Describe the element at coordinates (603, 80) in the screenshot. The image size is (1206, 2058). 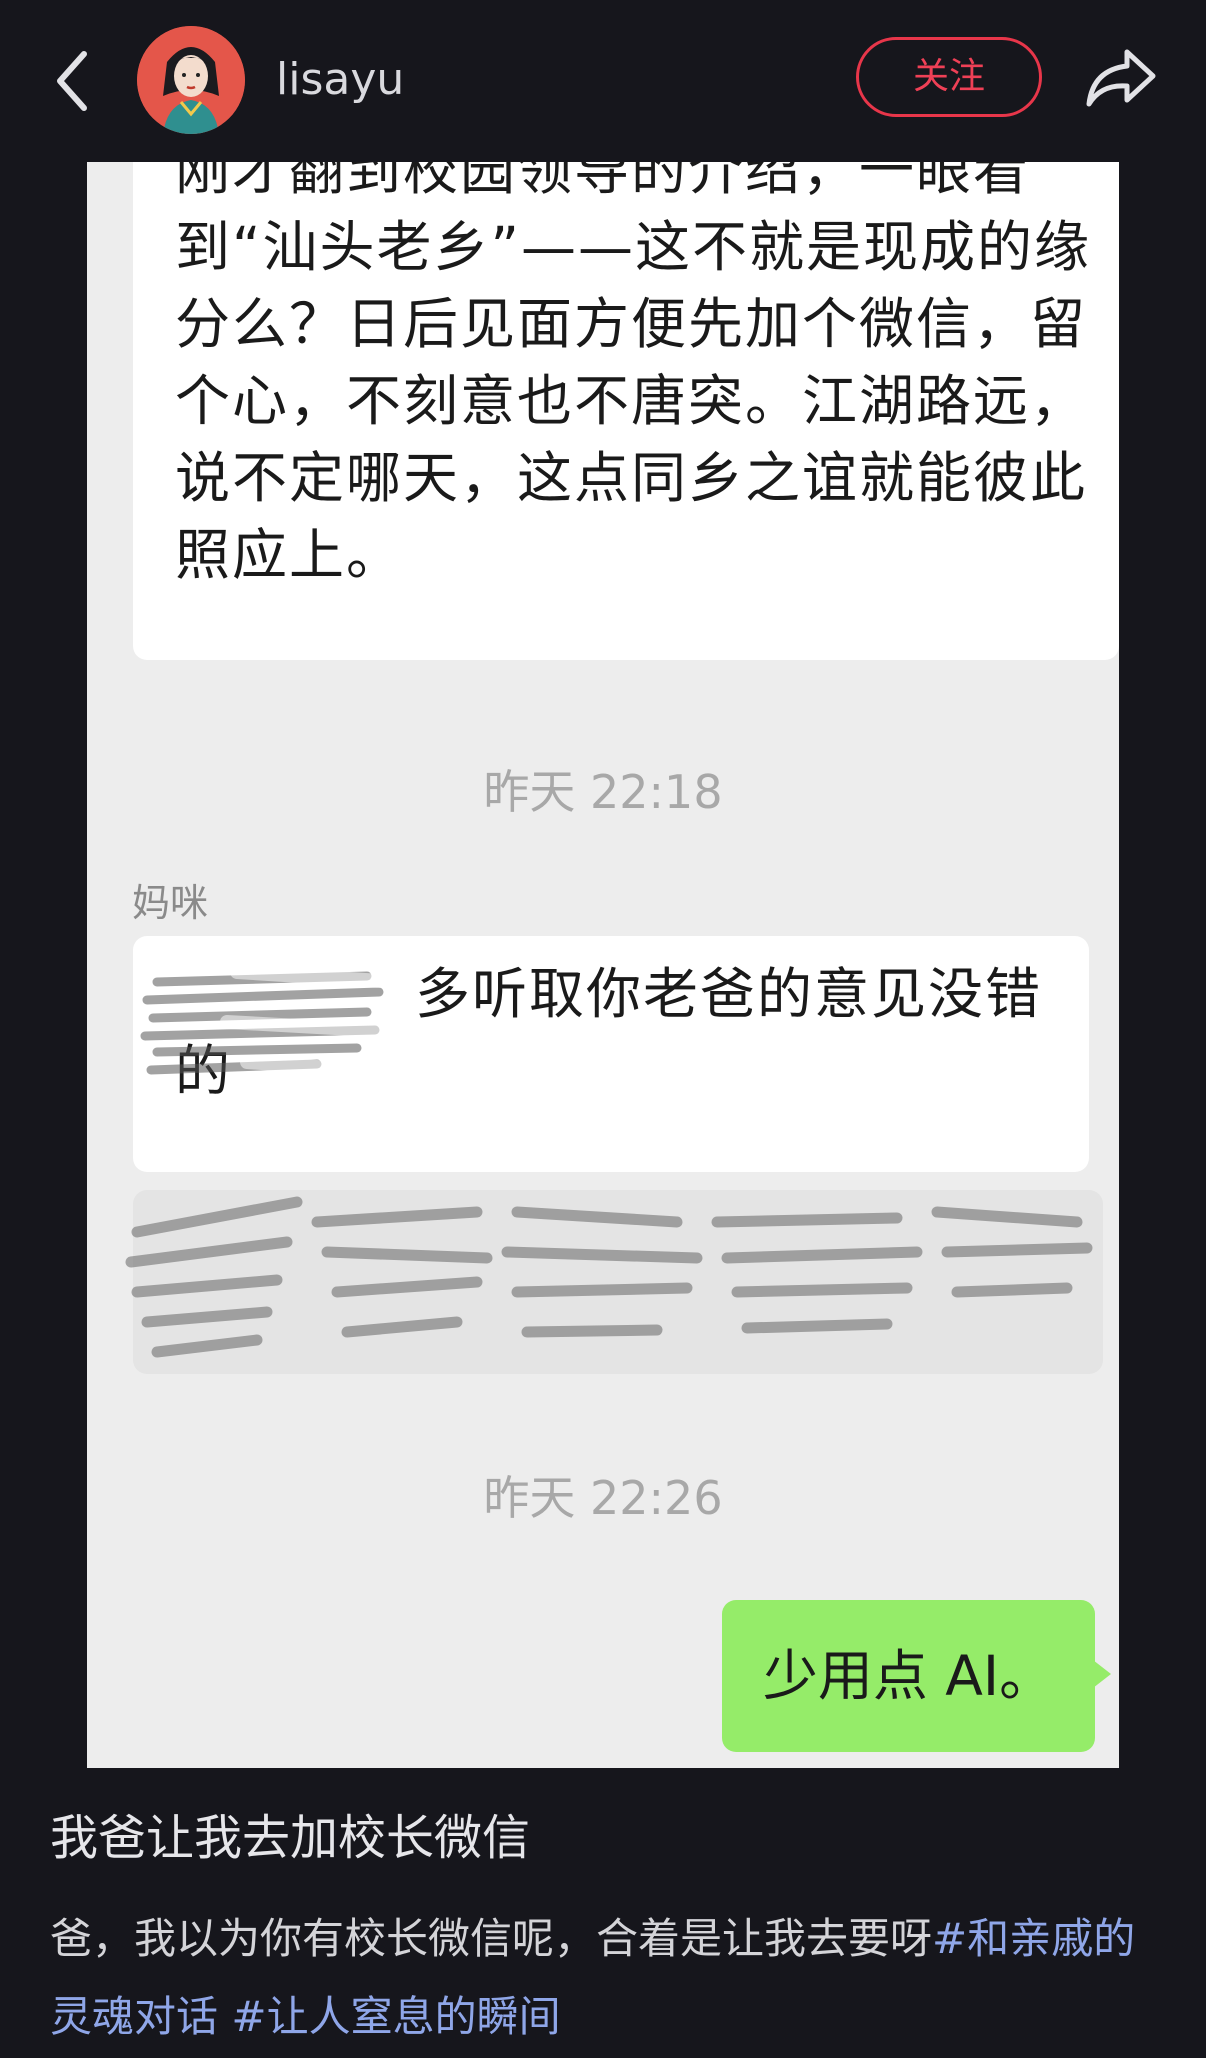
I see `top-bar: lisayu 关注` at that location.